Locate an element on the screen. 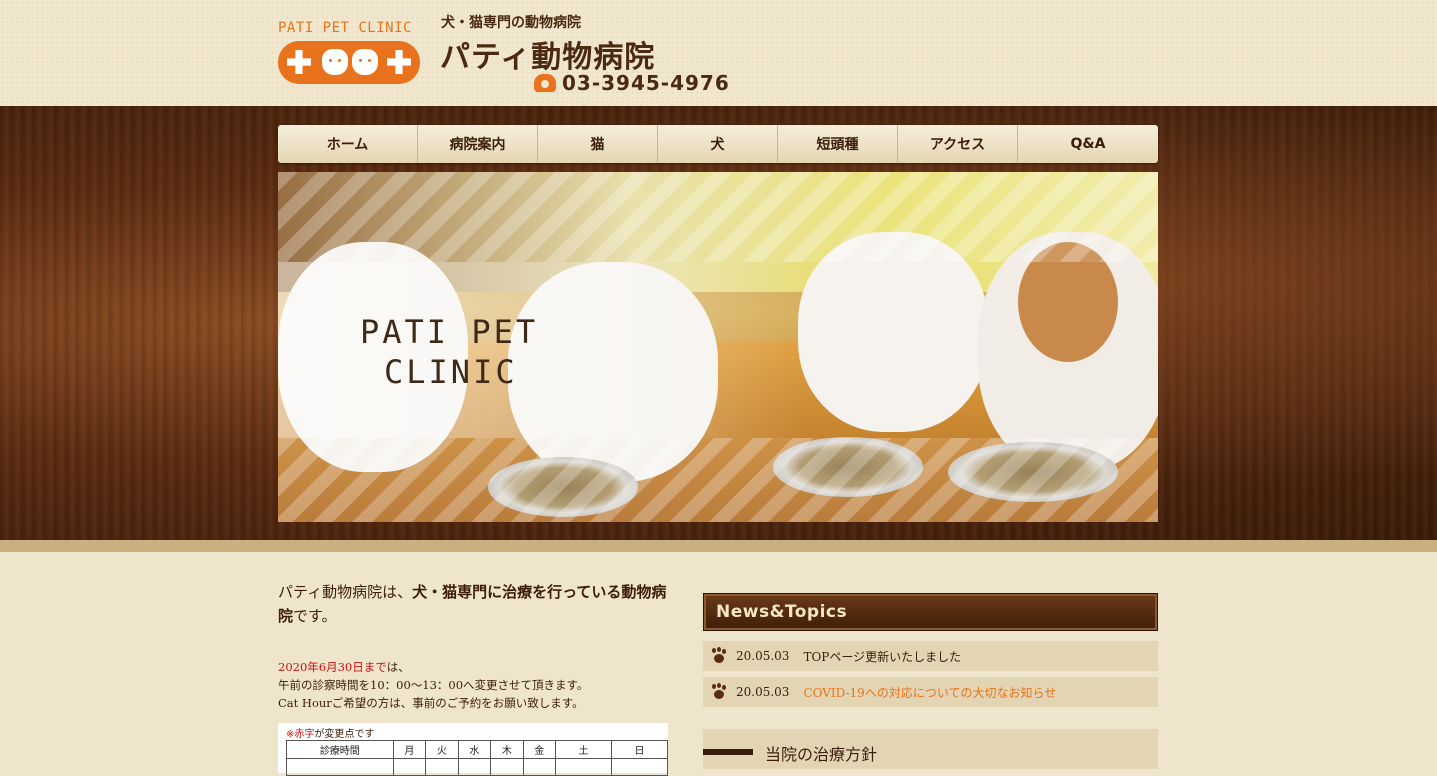  nav-cat: 猫 is located at coordinates (598, 144).